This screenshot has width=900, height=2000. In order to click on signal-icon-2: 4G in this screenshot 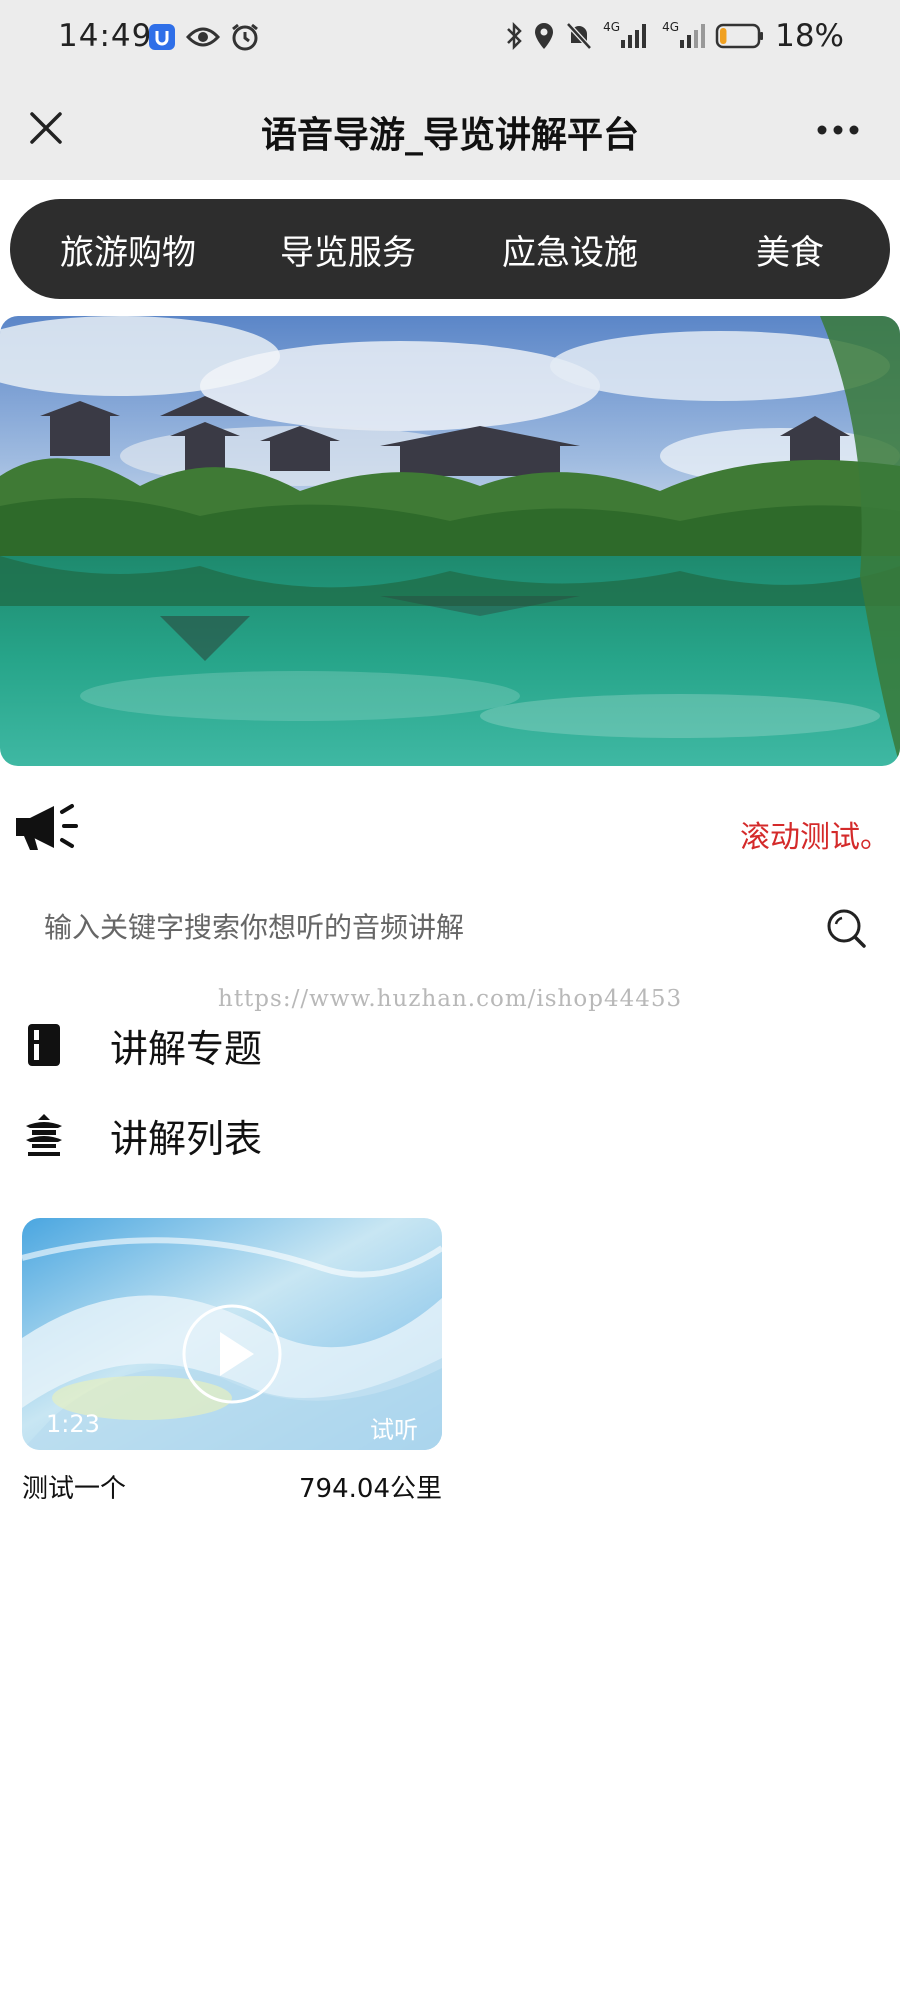, I will do `click(684, 34)`.